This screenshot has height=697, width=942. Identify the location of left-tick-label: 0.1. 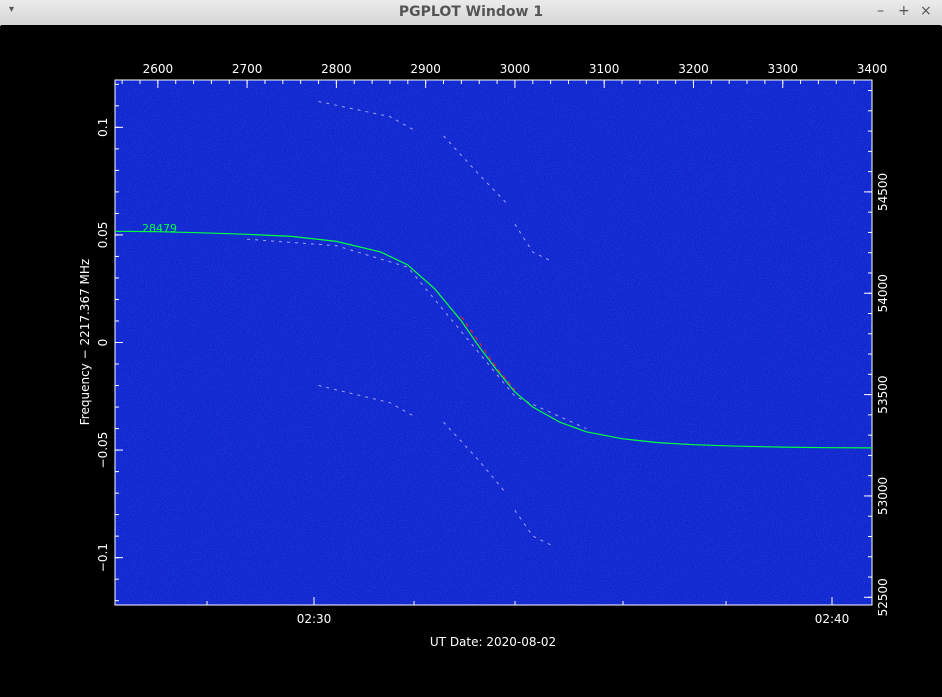
(103, 127).